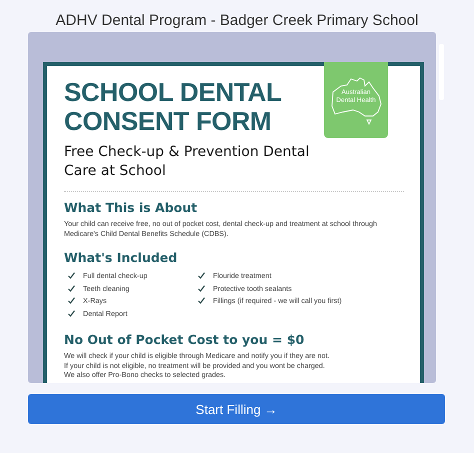 This screenshot has height=453, width=474. What do you see at coordinates (185, 340) in the screenshot?
I see `section-heading: No Out of Pocket Cost to you = $0` at bounding box center [185, 340].